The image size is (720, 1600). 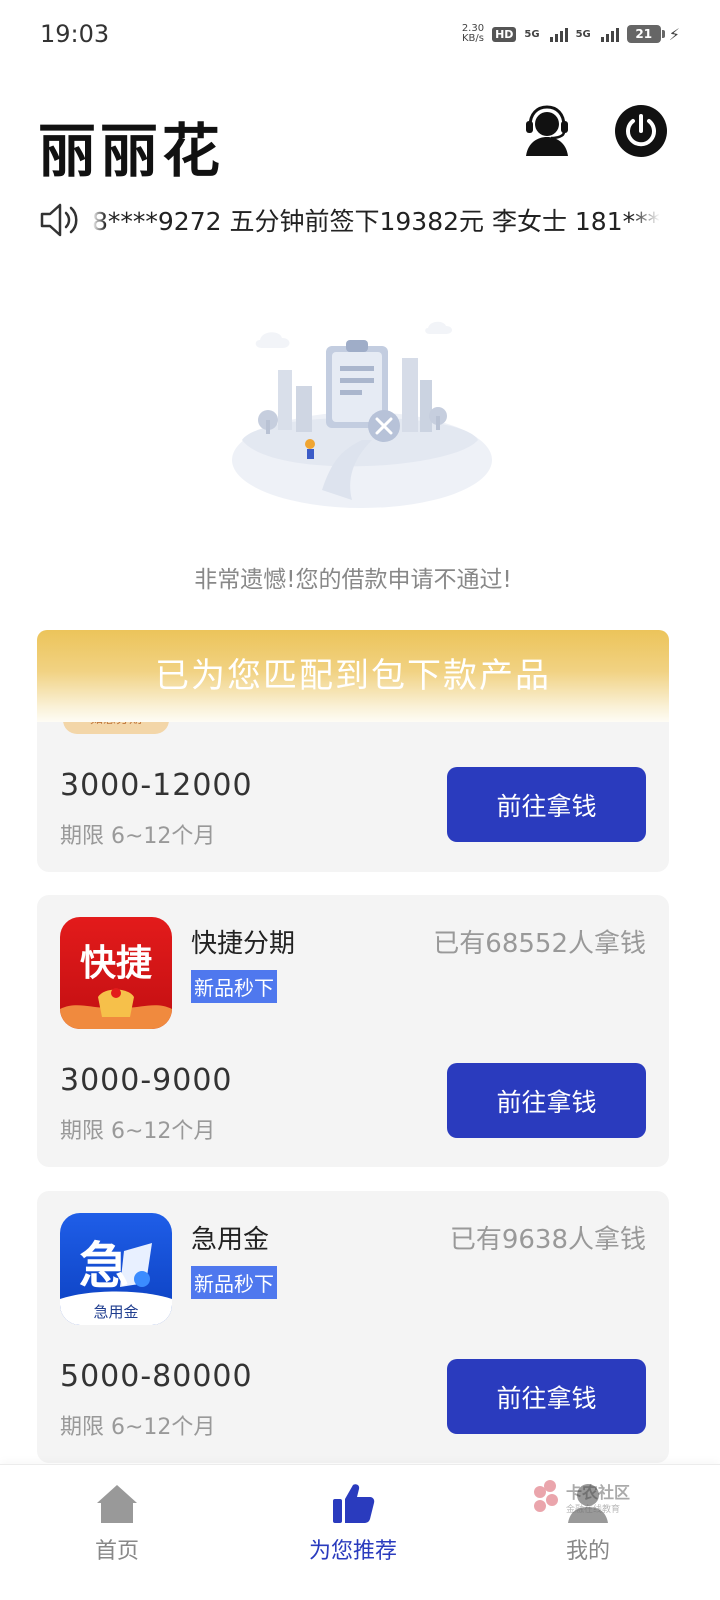 I want to click on rejected-illustration, so click(x=362, y=414).